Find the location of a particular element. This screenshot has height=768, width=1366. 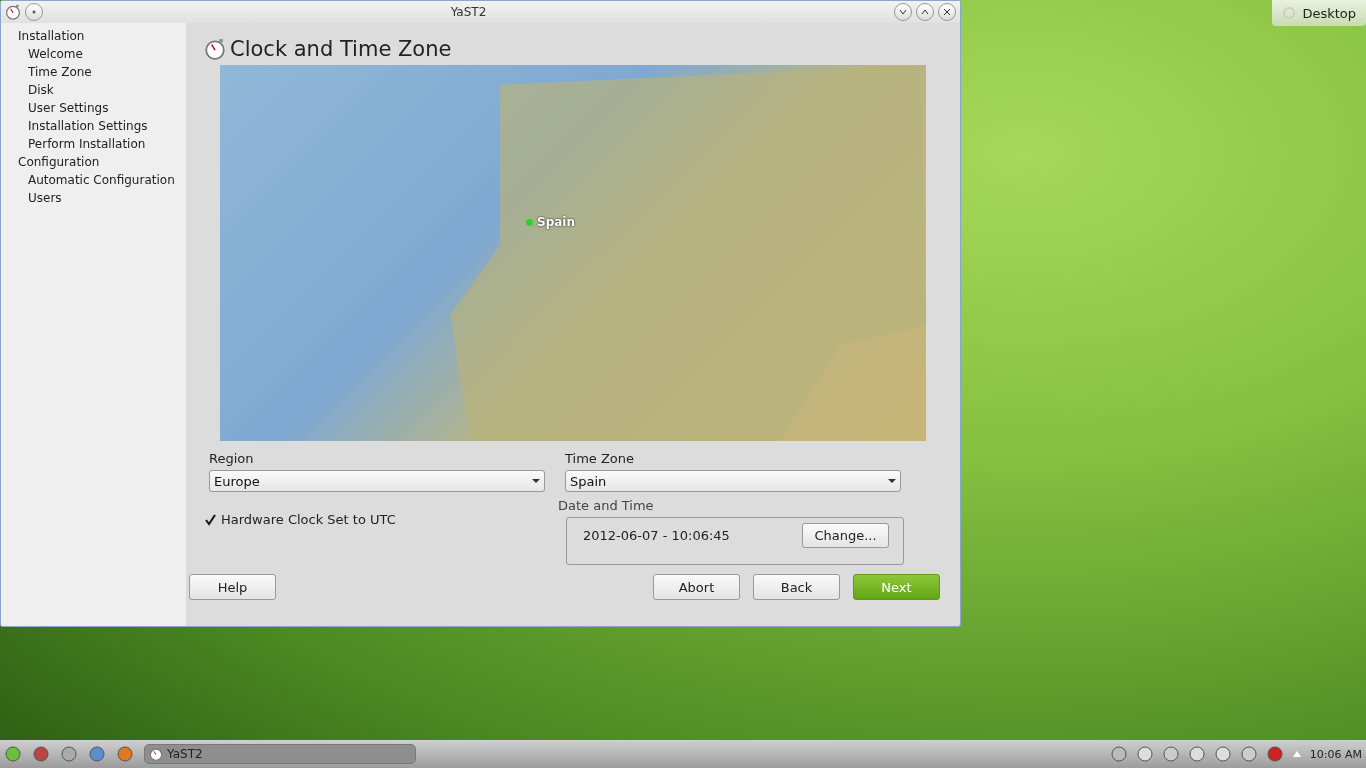

checkbox is located at coordinates (210, 519).